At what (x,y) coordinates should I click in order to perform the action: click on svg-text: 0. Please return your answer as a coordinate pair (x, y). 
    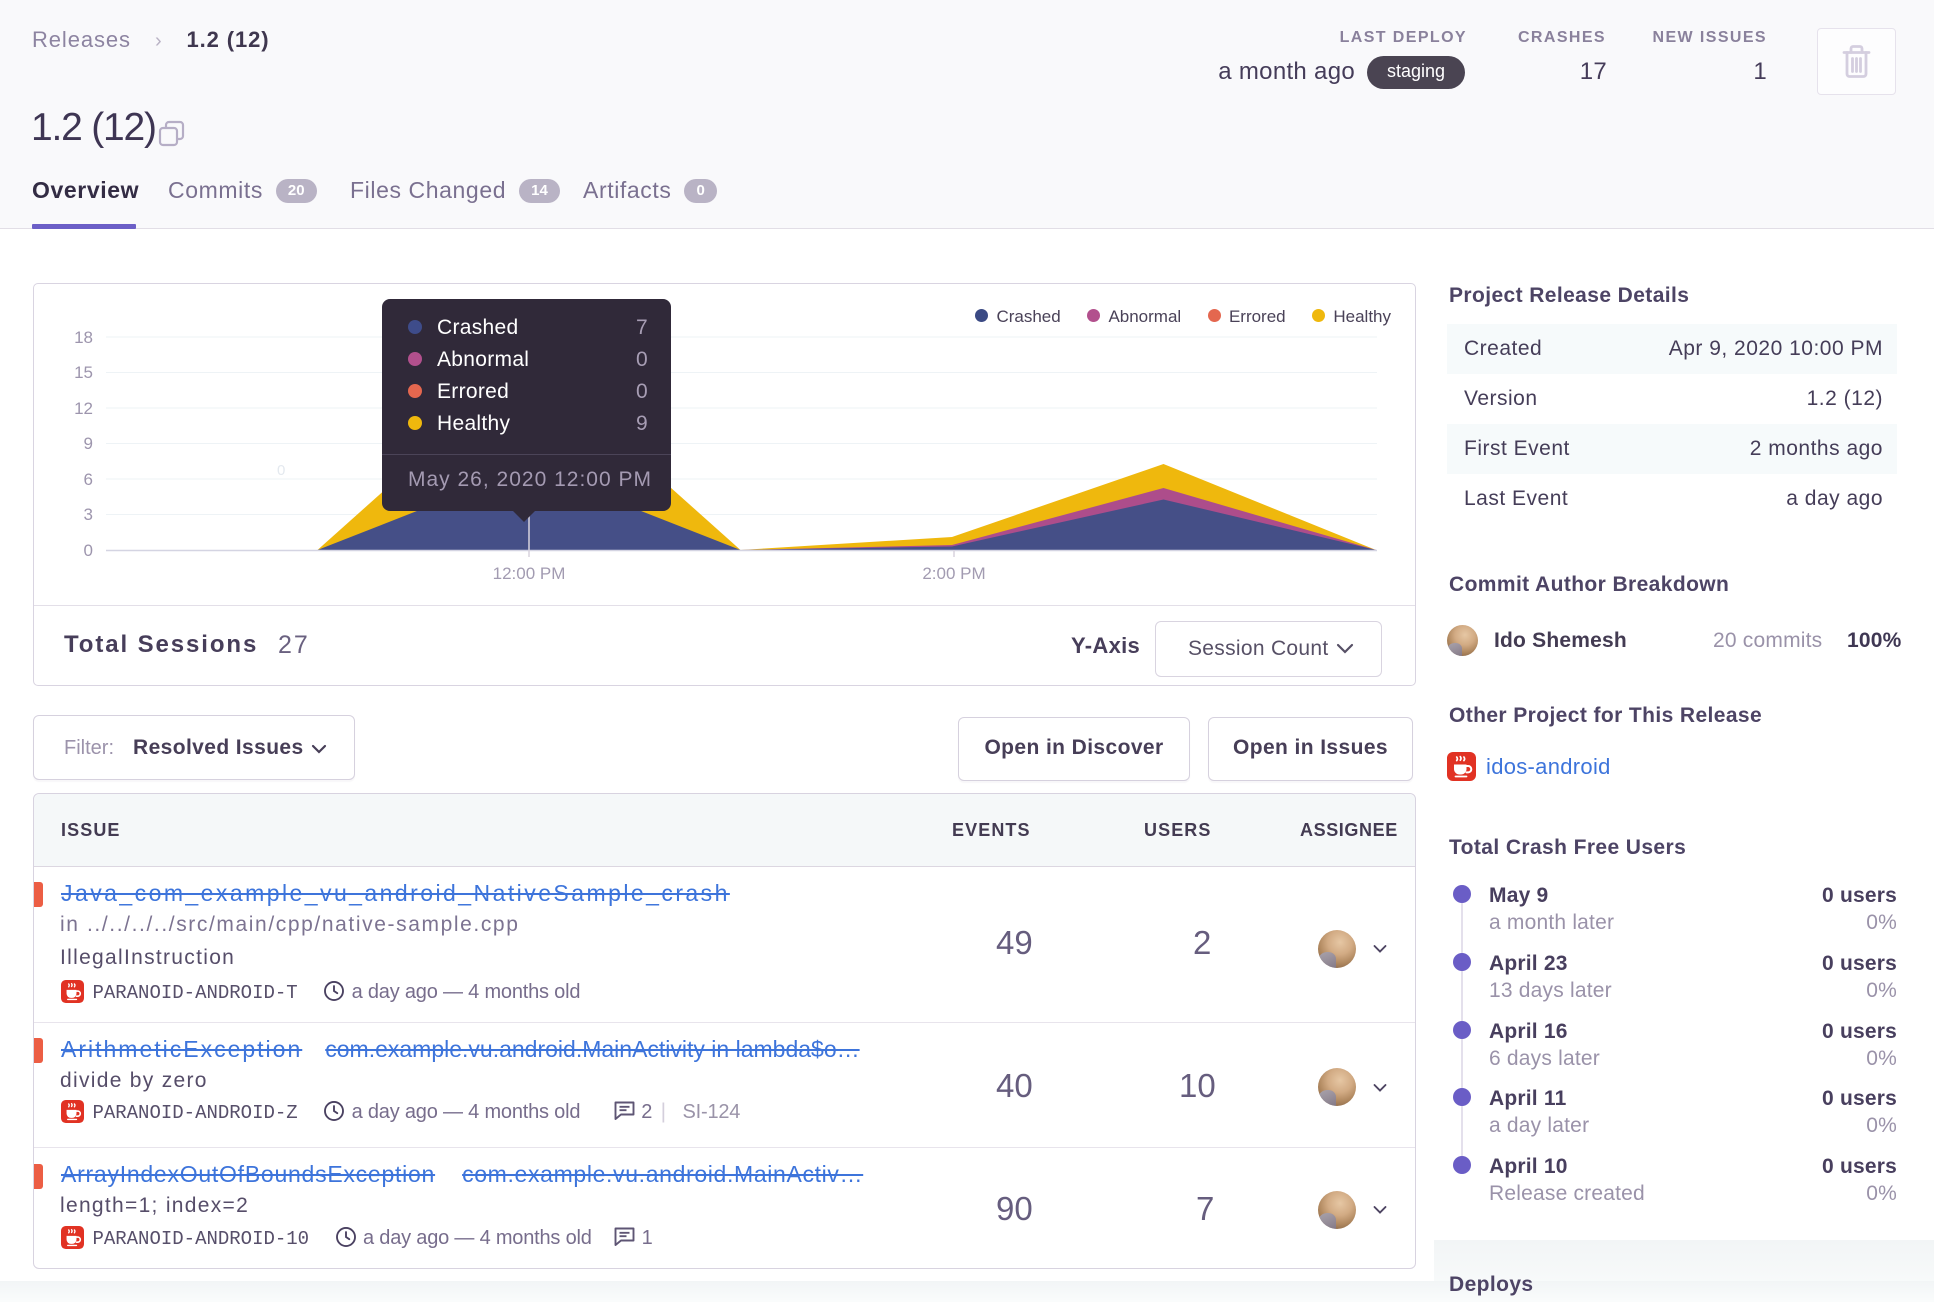
    Looking at the image, I should click on (281, 470).